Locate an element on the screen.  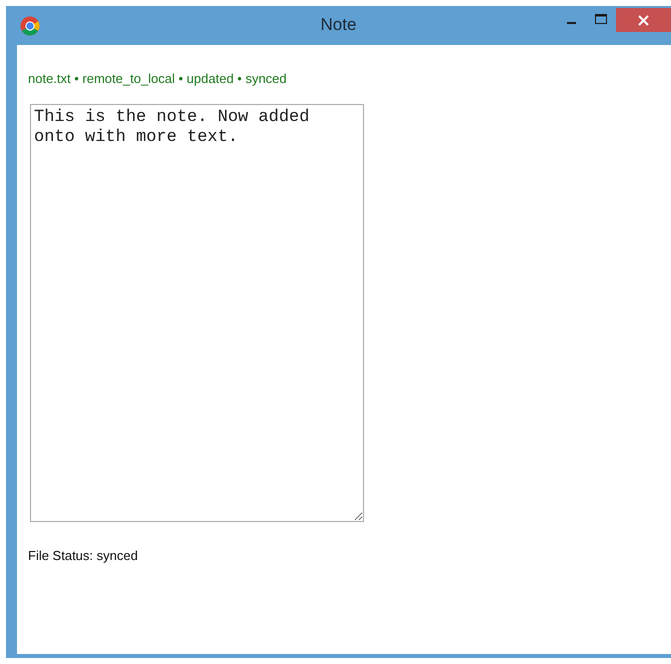
maximize-icon is located at coordinates (601, 19).